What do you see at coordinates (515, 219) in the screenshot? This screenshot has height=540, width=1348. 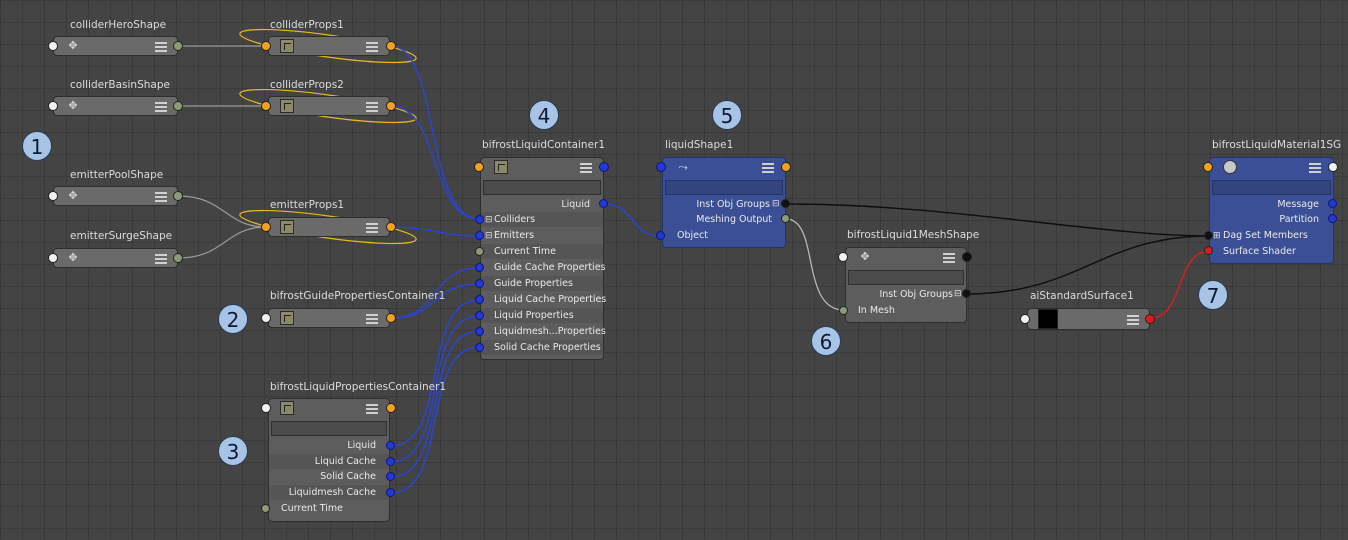 I see `attr-colliders: Colliders` at bounding box center [515, 219].